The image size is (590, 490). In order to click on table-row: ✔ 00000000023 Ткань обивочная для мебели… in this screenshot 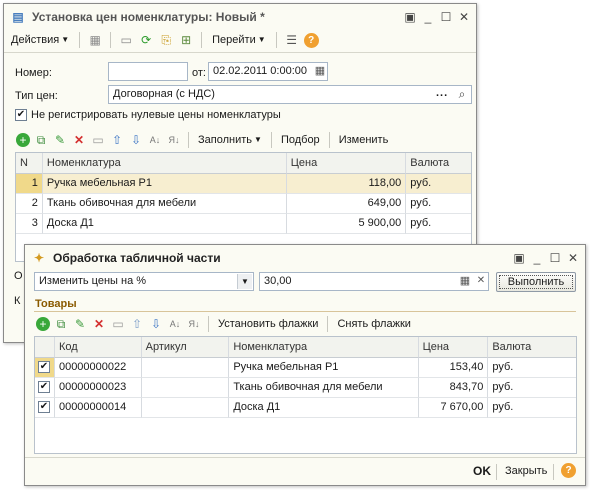, I will do `click(305, 388)`.